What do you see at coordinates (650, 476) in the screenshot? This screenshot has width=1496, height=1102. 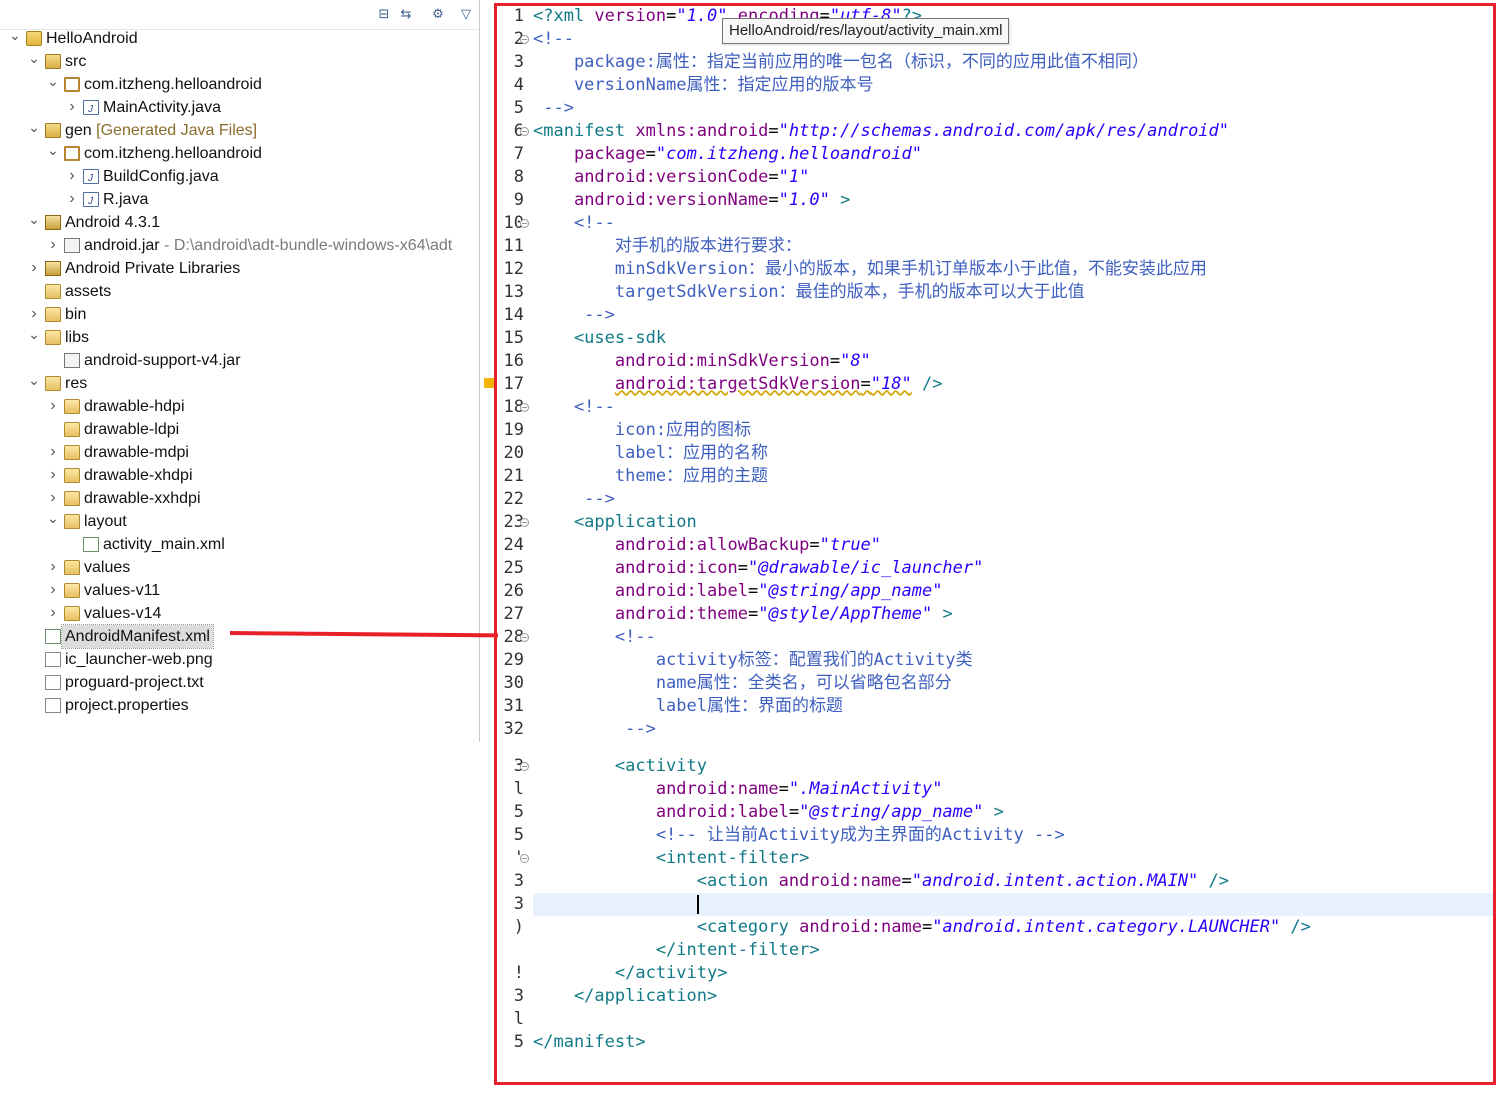 I see `code-line: theme：应用的主题` at bounding box center [650, 476].